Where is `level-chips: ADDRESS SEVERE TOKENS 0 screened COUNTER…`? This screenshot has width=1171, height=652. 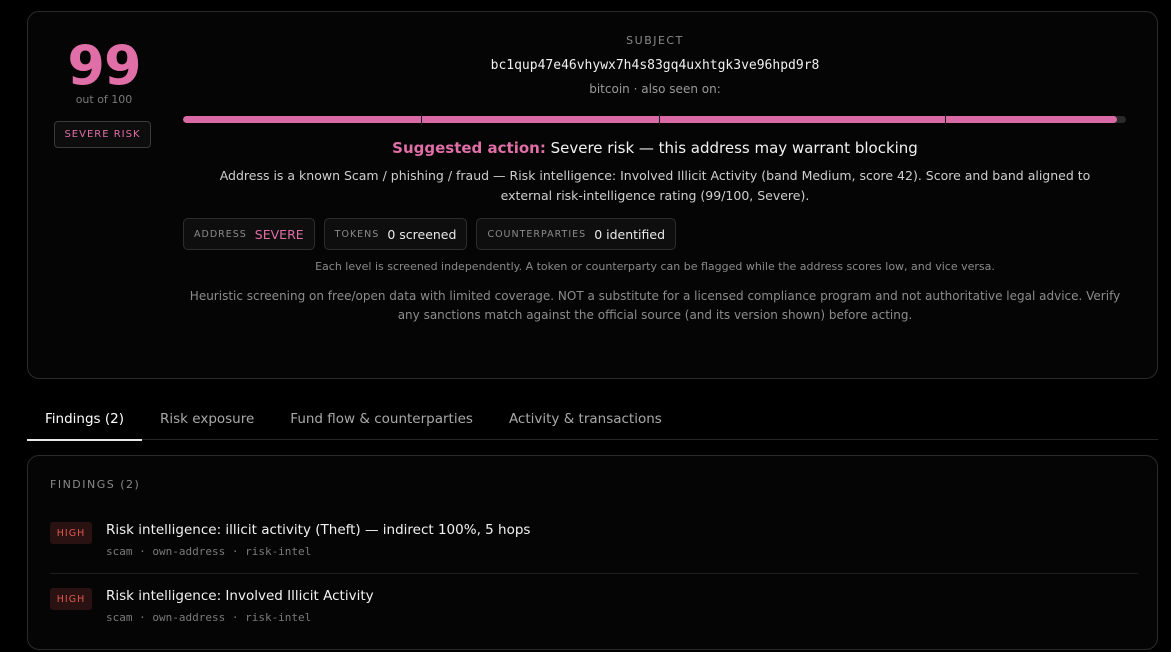
level-chips: ADDRESS SEVERE TOKENS 0 screened COUNTER… is located at coordinates (430, 234).